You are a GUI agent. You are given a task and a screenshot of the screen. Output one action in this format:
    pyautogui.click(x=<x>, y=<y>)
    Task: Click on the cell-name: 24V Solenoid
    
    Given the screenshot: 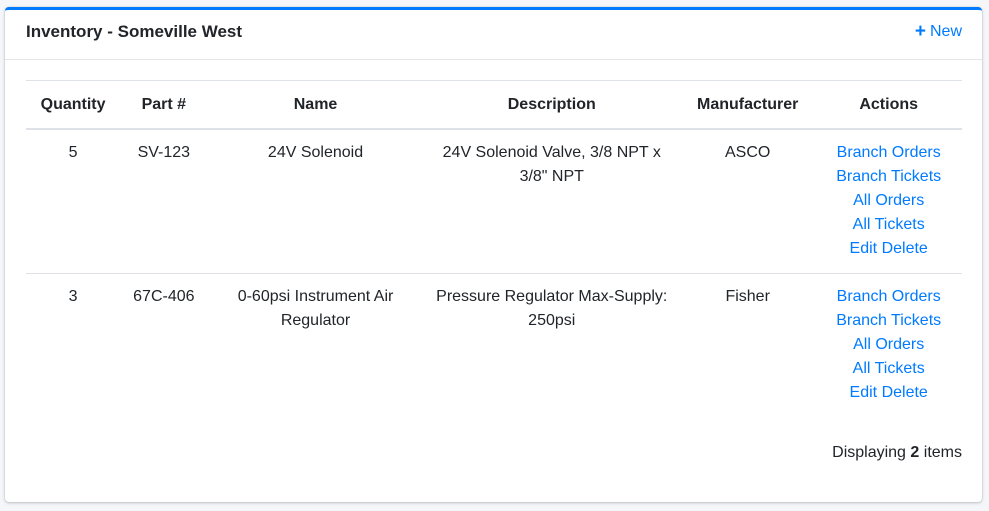 What is the action you would take?
    pyautogui.click(x=315, y=201)
    